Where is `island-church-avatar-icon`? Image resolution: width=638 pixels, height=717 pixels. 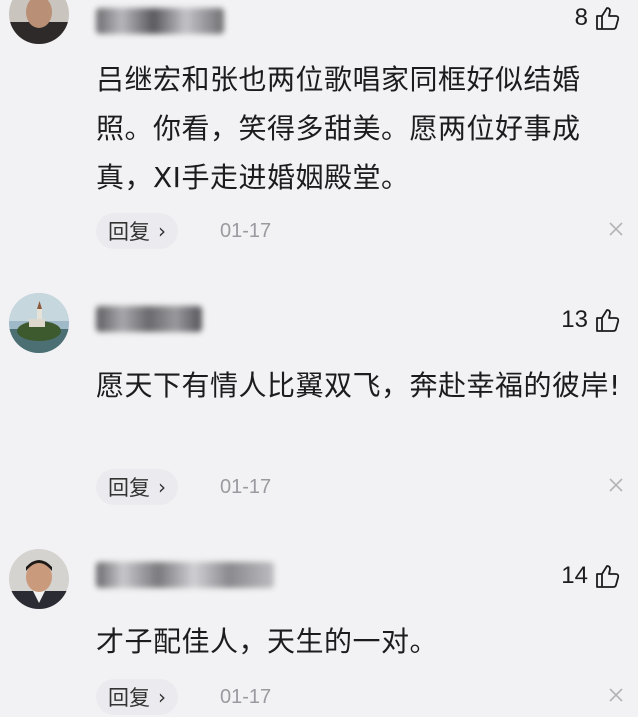 island-church-avatar-icon is located at coordinates (39, 323).